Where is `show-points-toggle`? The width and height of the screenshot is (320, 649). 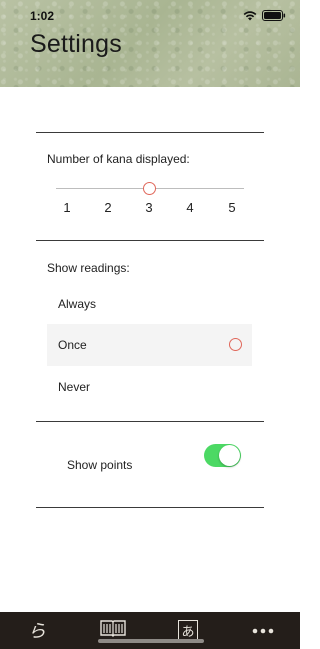
show-points-toggle is located at coordinates (222, 455).